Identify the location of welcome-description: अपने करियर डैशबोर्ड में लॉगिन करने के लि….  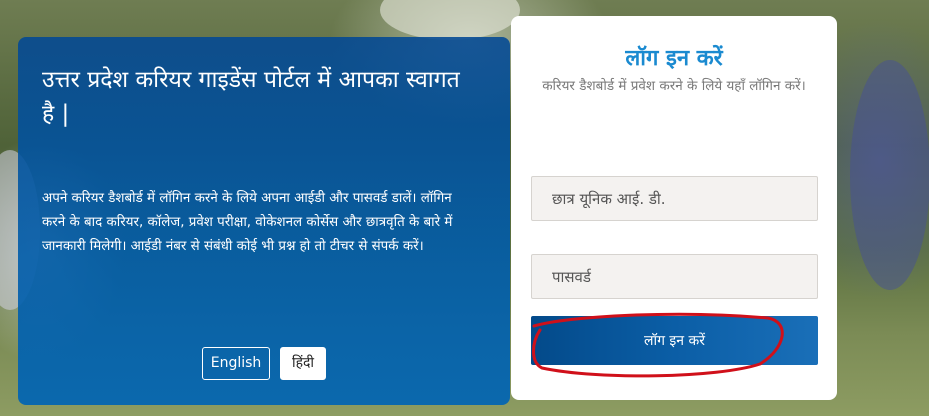
(247, 222).